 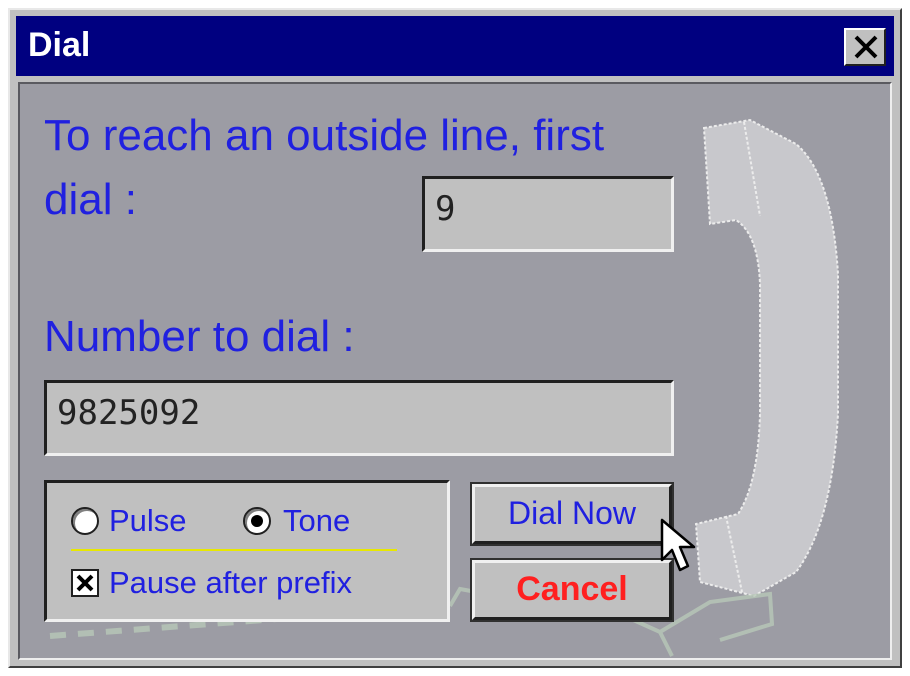 What do you see at coordinates (59, 45) in the screenshot?
I see `window-title: Dial` at bounding box center [59, 45].